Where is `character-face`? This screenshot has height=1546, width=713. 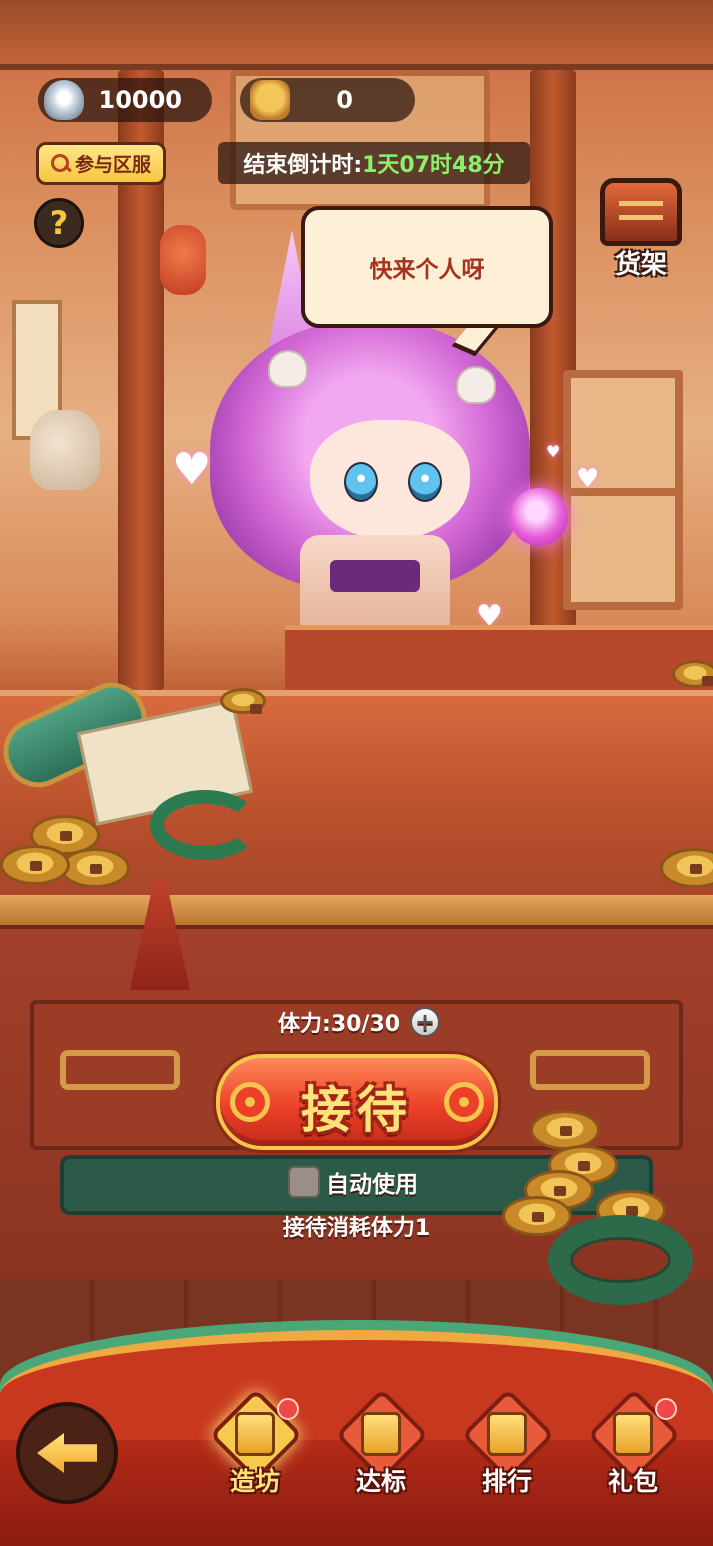 character-face is located at coordinates (390, 480).